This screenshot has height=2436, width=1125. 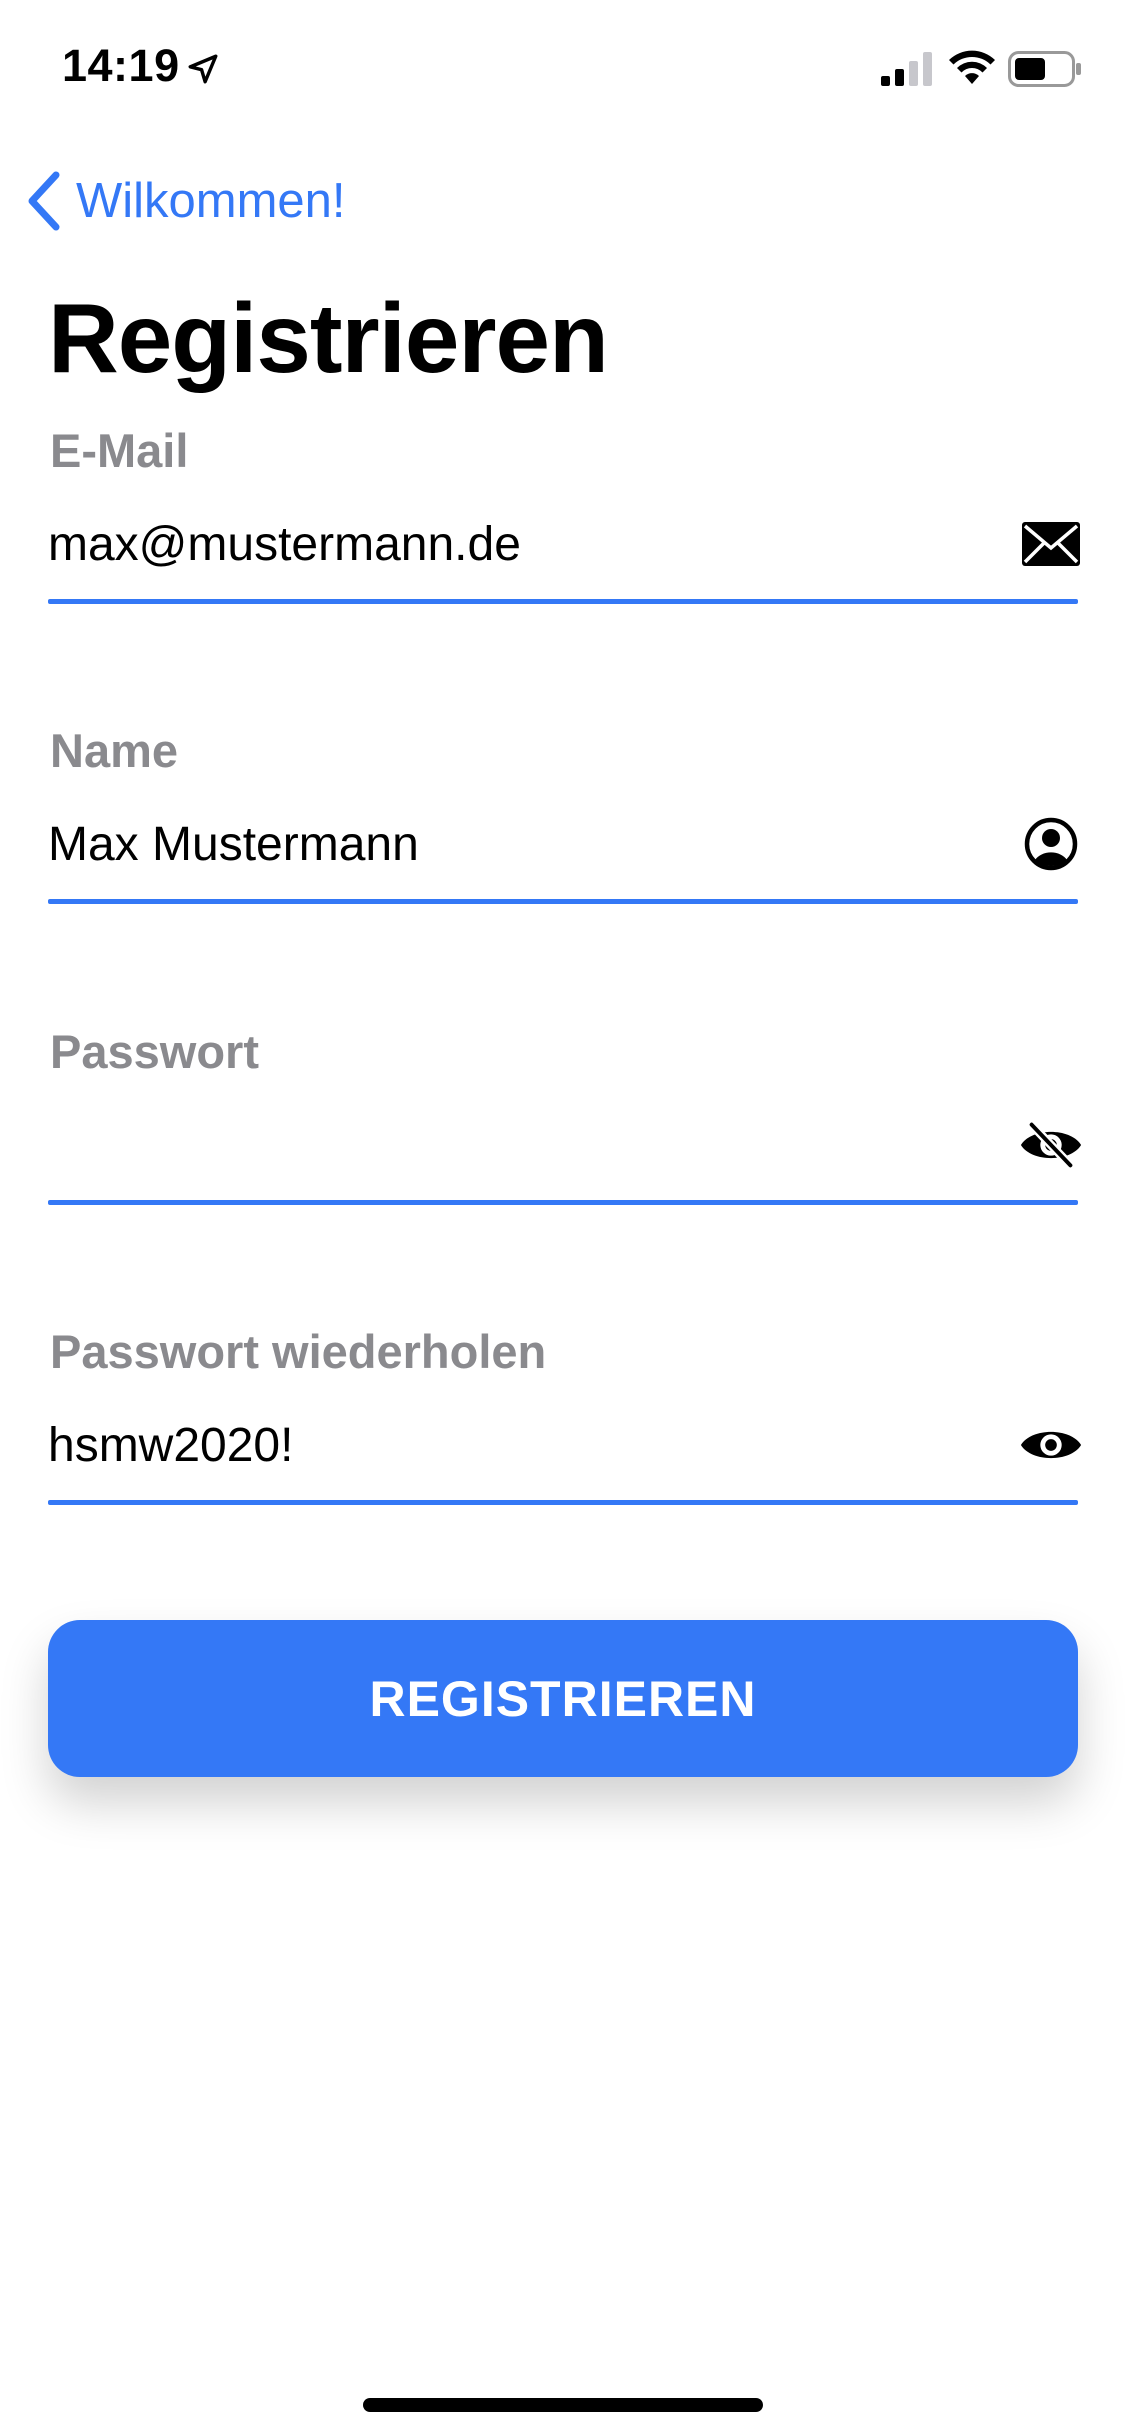 What do you see at coordinates (44, 201) in the screenshot?
I see `chevron-left-icon` at bounding box center [44, 201].